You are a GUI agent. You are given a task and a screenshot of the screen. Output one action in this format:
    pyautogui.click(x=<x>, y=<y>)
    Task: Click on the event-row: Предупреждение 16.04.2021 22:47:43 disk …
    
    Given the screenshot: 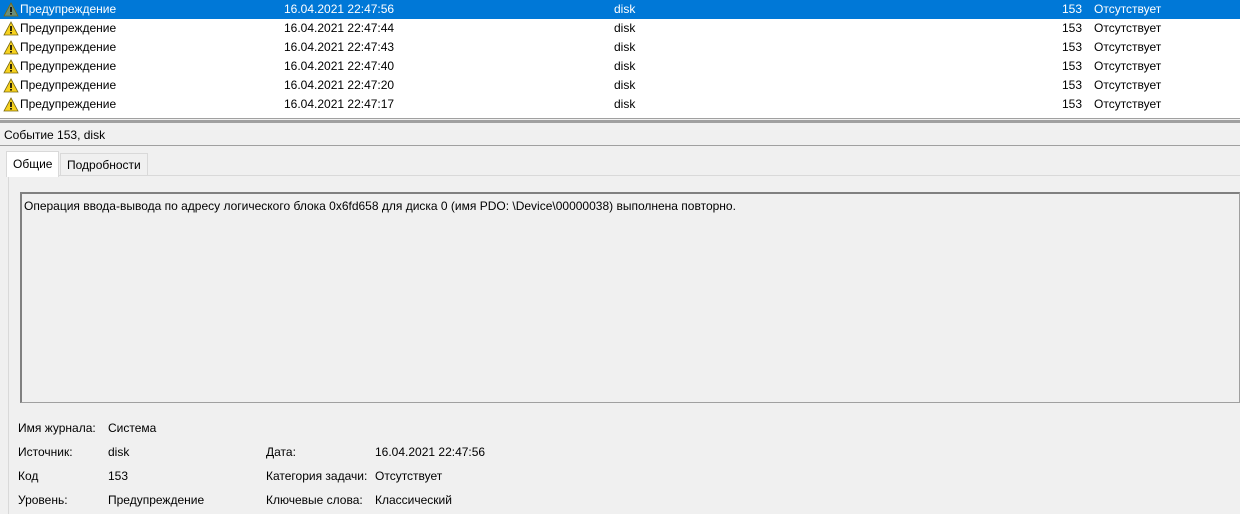 What is the action you would take?
    pyautogui.click(x=620, y=47)
    